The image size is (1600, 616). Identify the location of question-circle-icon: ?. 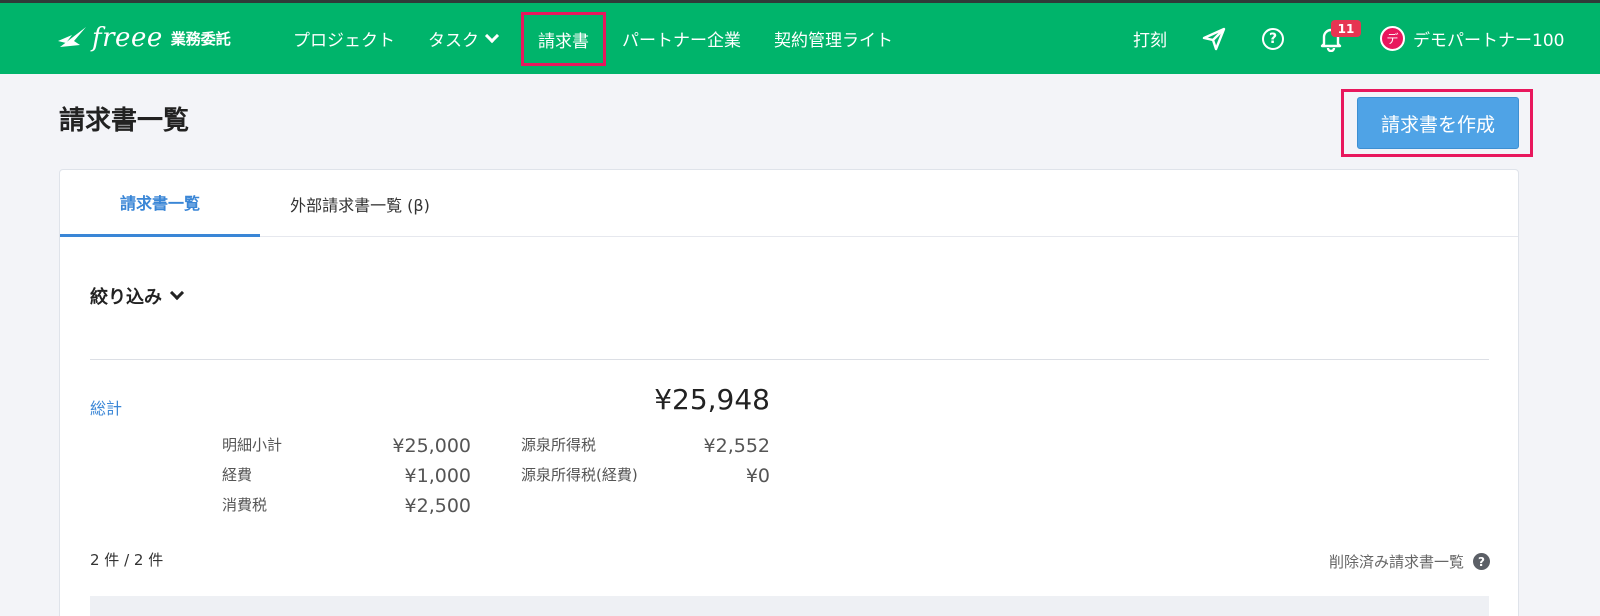
(1273, 39).